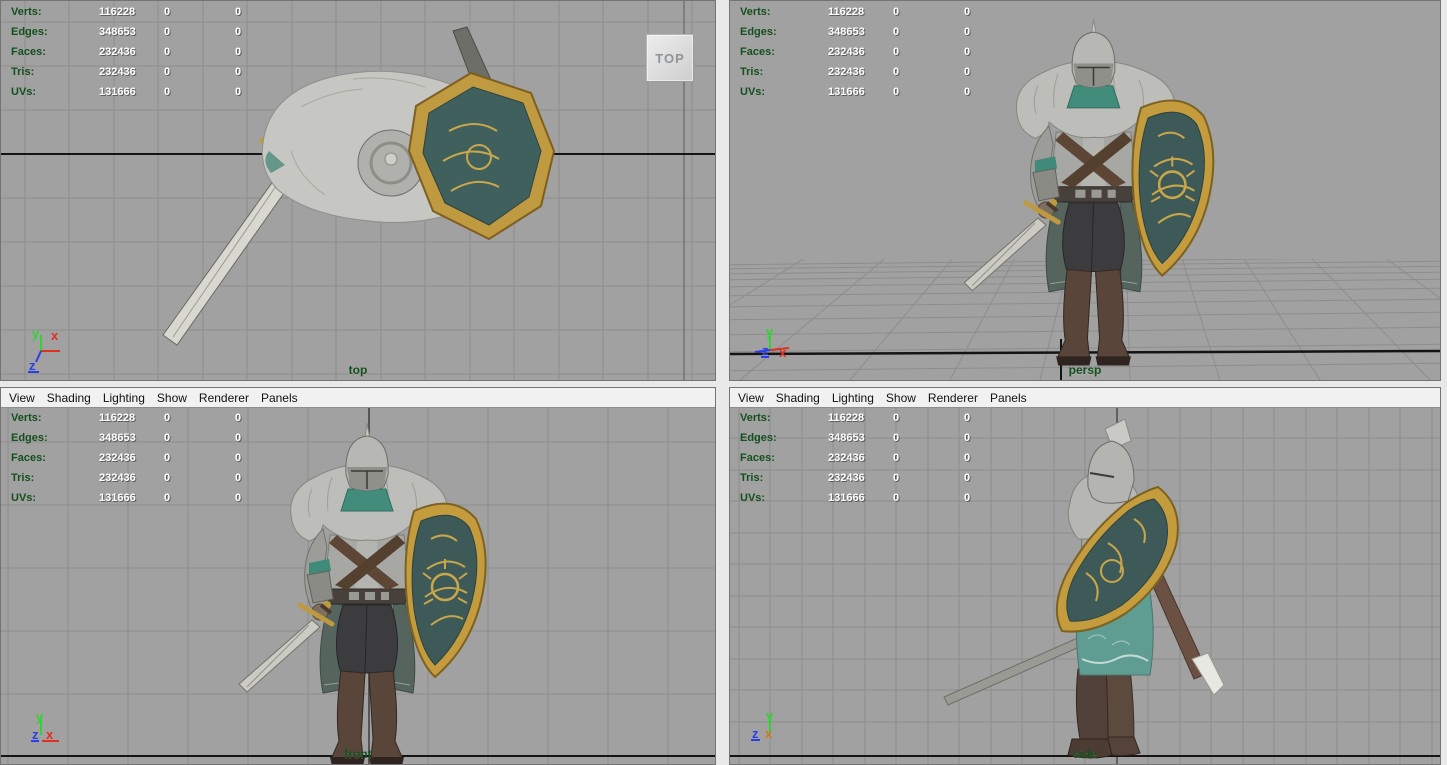 This screenshot has width=1447, height=765. Describe the element at coordinates (670, 58) in the screenshot. I see `view-cube-top-button: TOP` at that location.